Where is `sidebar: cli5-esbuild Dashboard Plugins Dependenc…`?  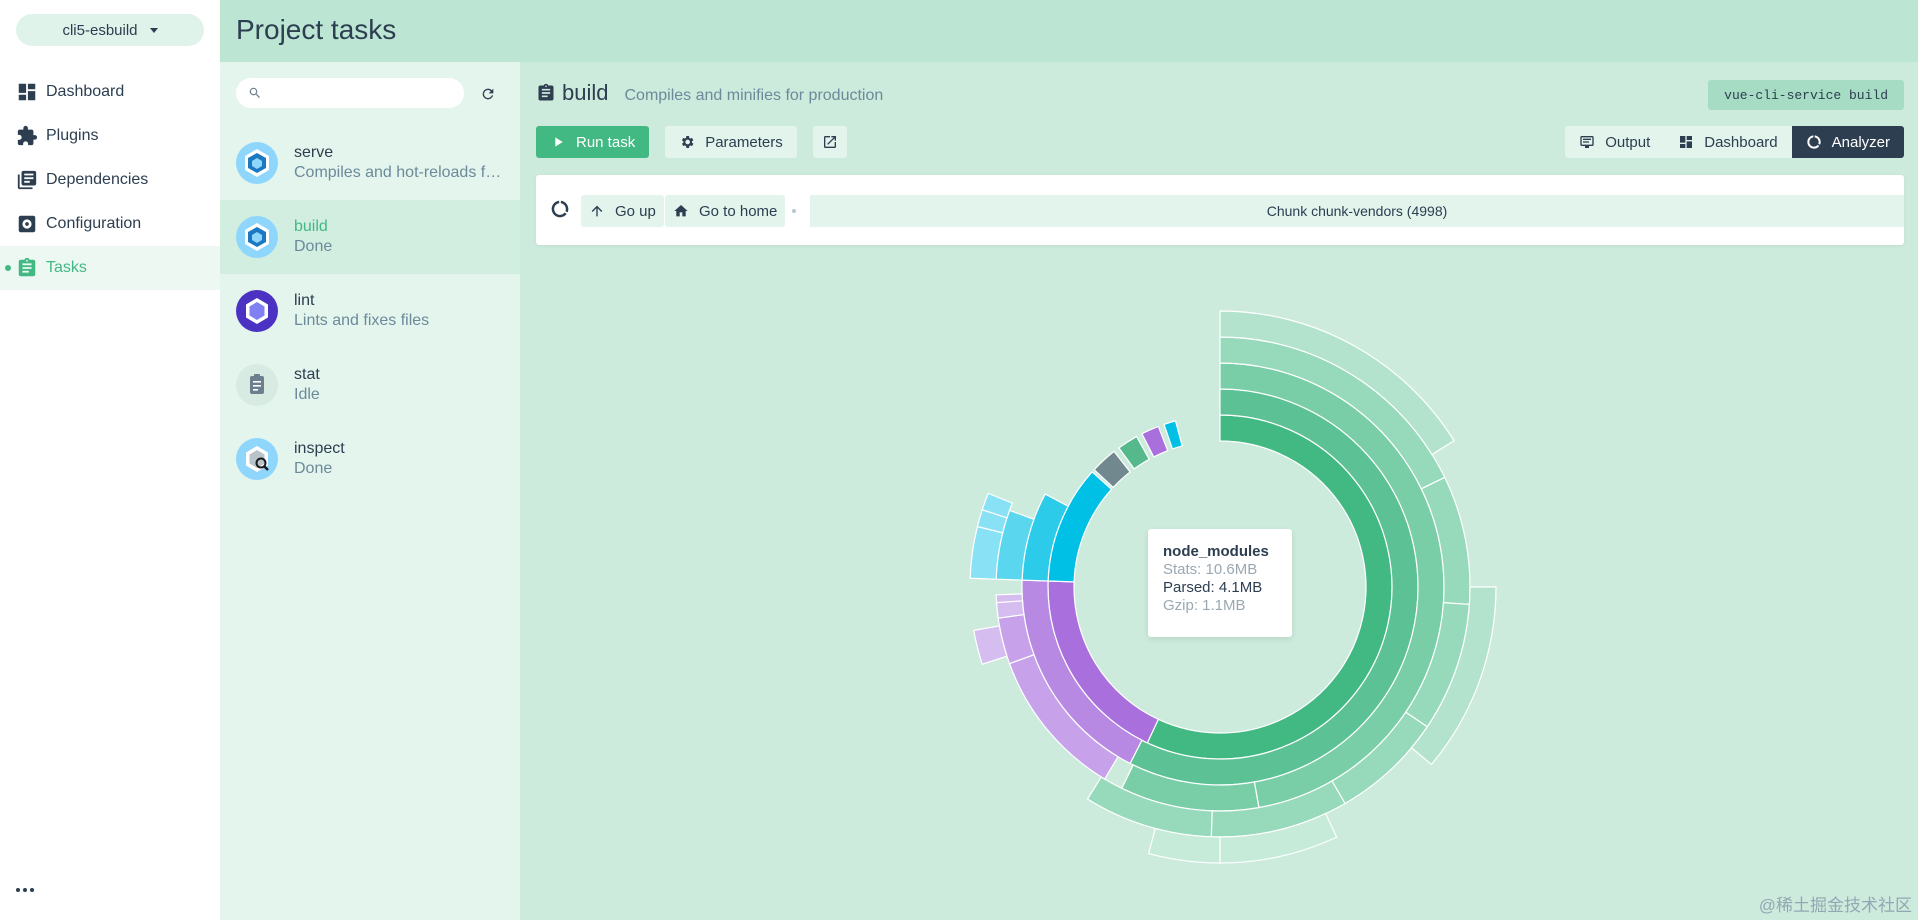
sidebar: cli5-esbuild Dashboard Plugins Dependenc… is located at coordinates (110, 460).